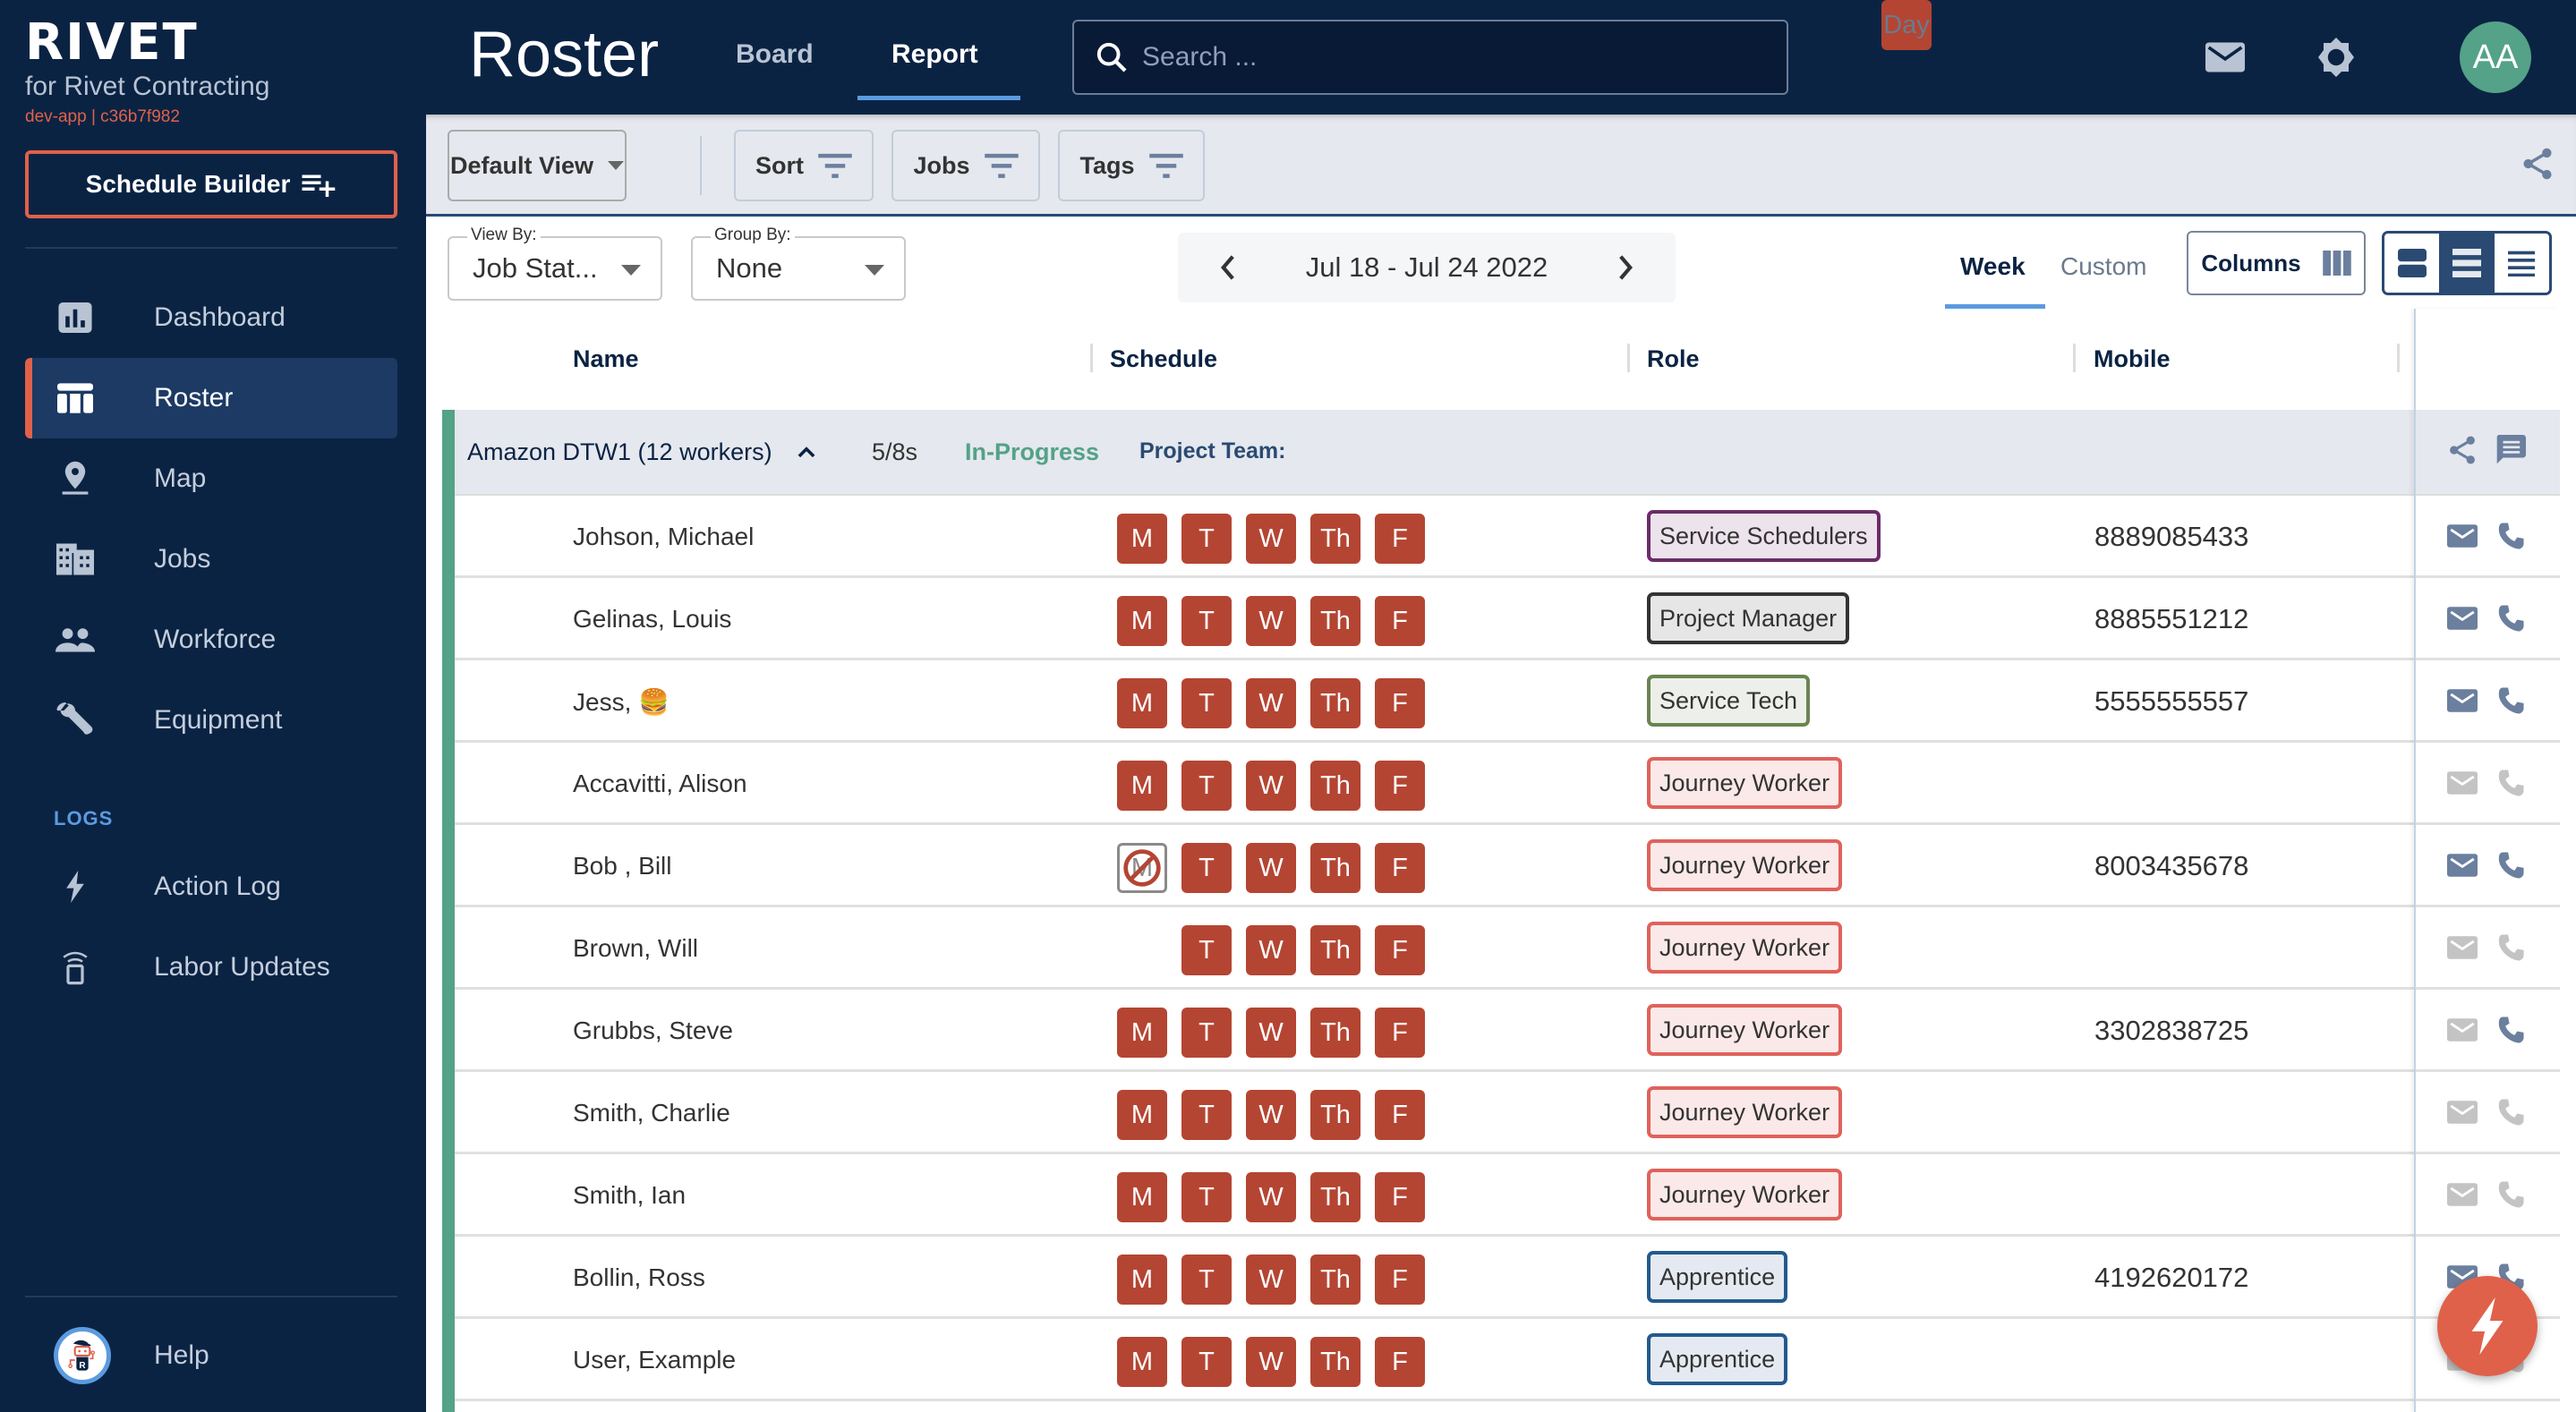 The height and width of the screenshot is (1412, 2576). Describe the element at coordinates (653, 1030) in the screenshot. I see `worker-name: Grubbs, Steve` at that location.